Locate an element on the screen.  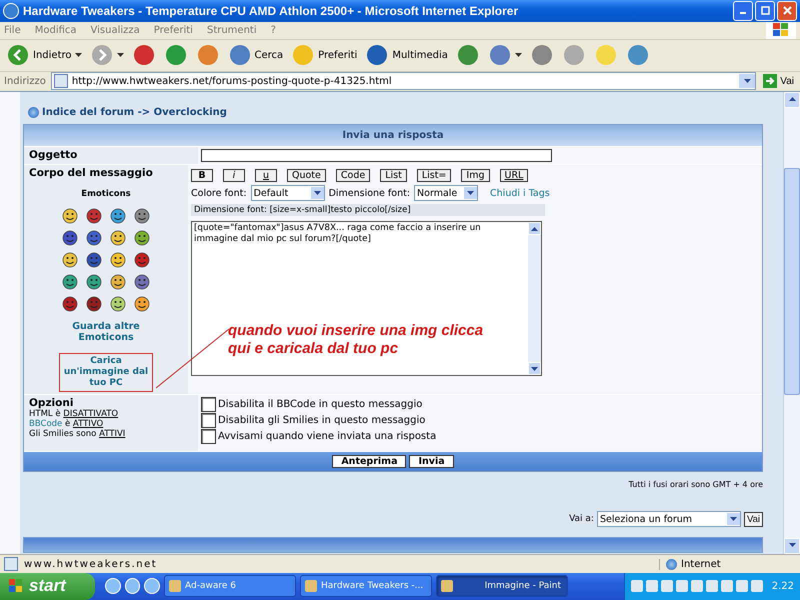
maximize-icon is located at coordinates (765, 11).